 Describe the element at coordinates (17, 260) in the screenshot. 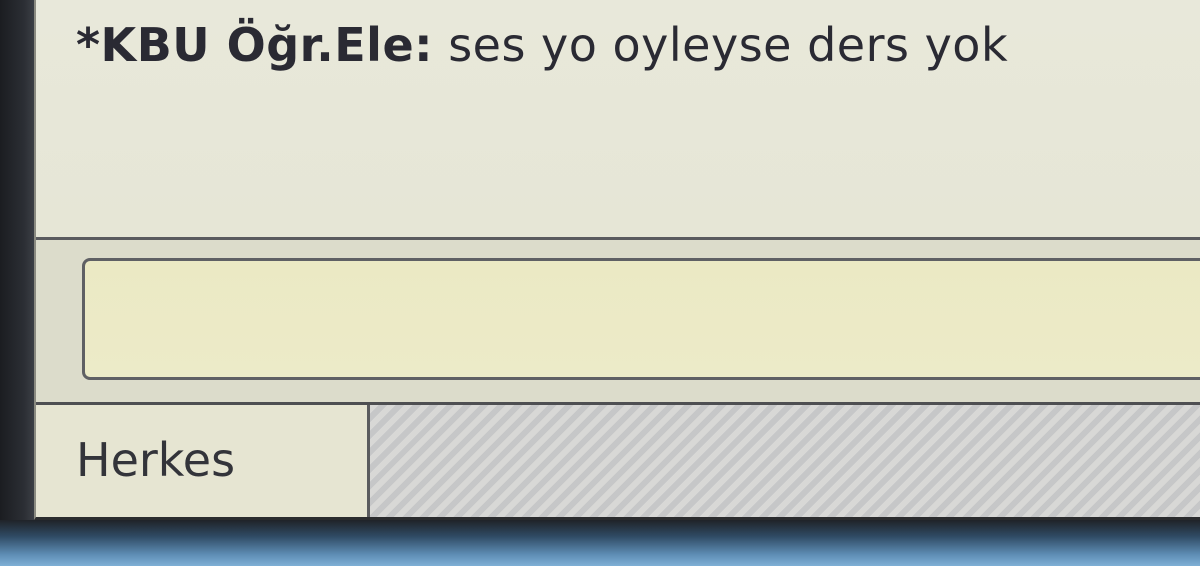

I see `monitor-bezel` at that location.